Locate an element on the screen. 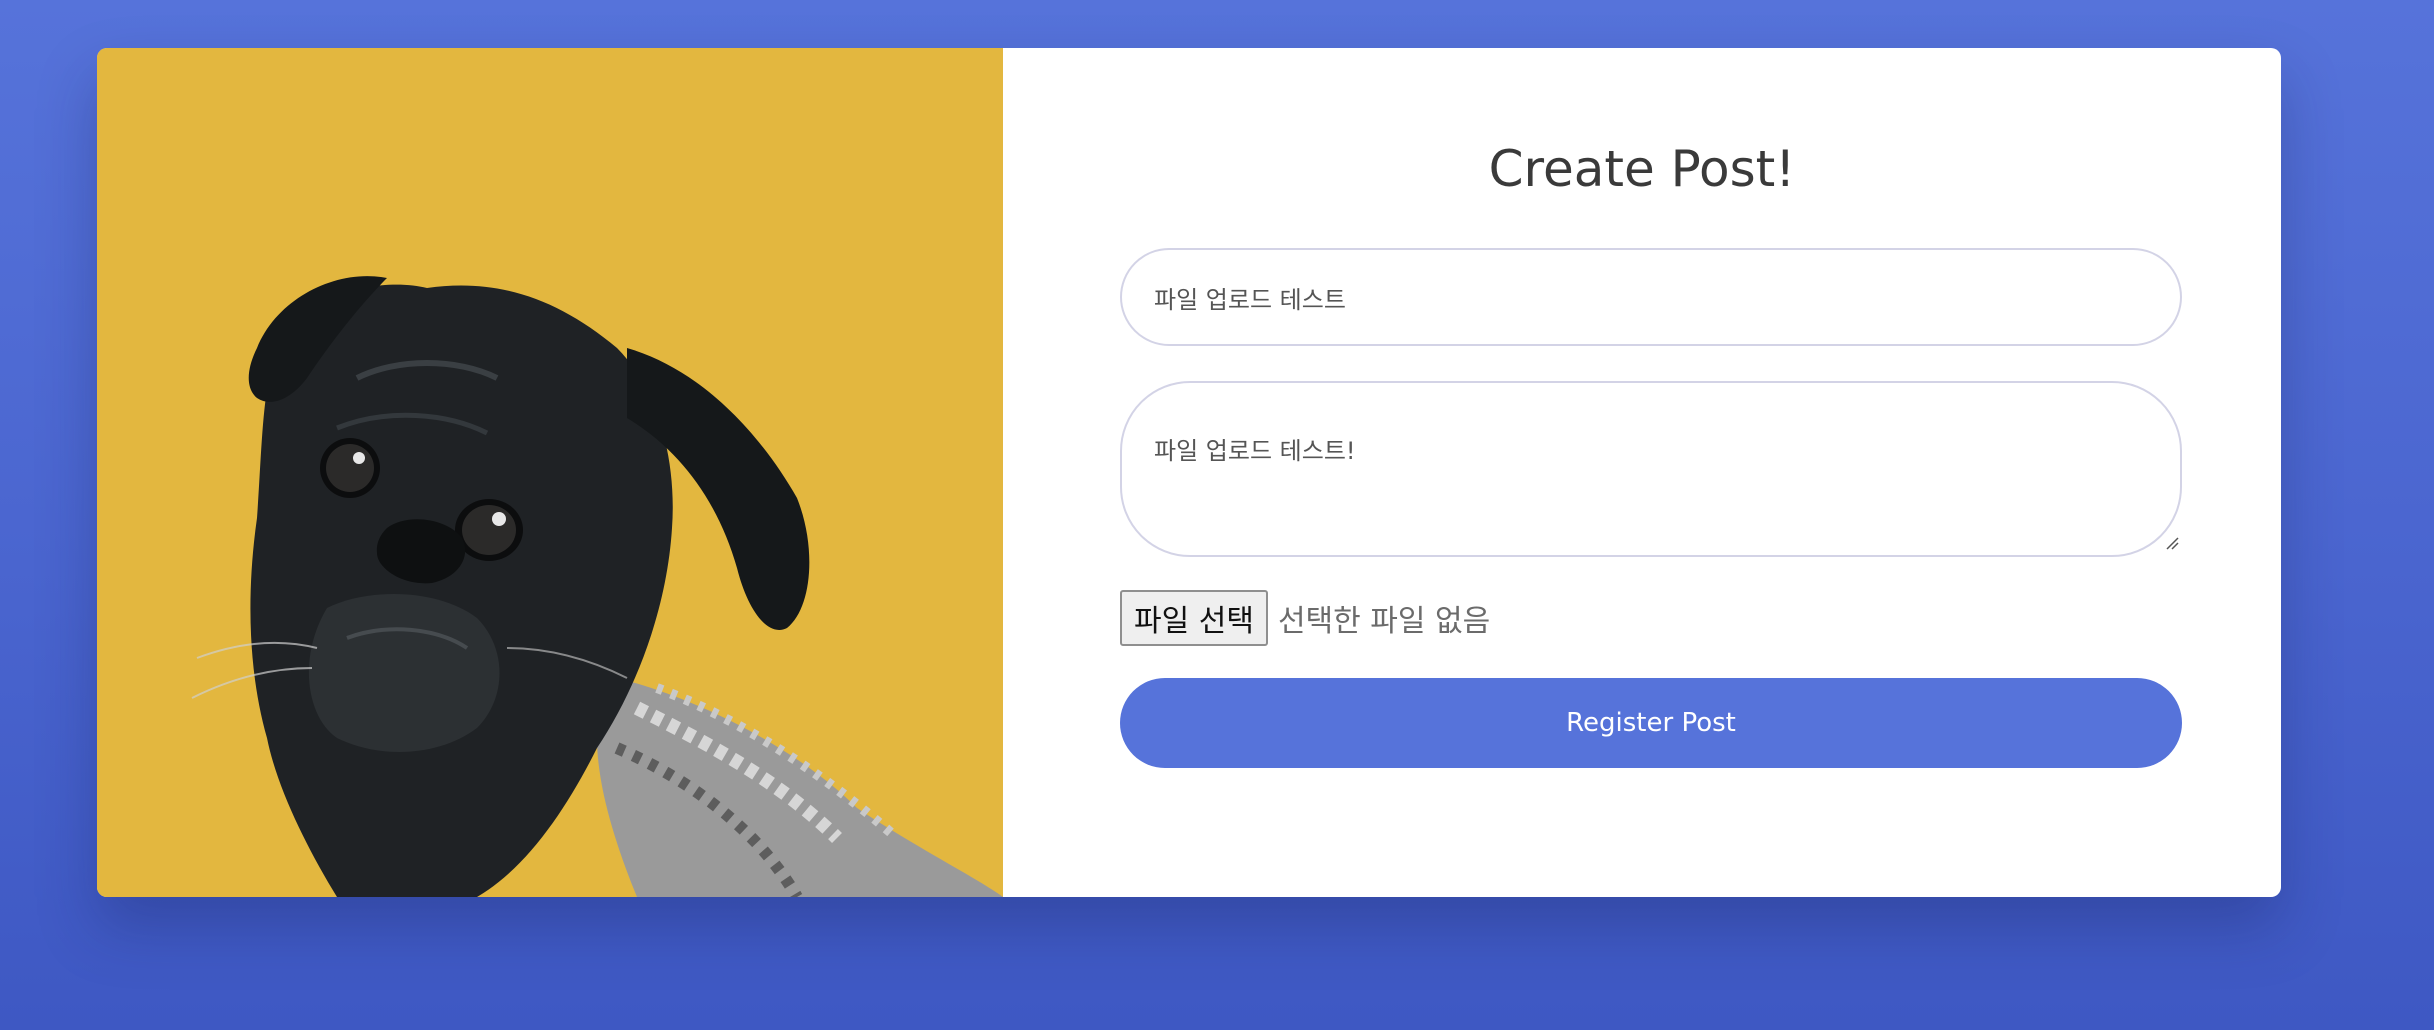 Image resolution: width=2434 pixels, height=1030 pixels. register-post-button: Register Post is located at coordinates (1651, 723).